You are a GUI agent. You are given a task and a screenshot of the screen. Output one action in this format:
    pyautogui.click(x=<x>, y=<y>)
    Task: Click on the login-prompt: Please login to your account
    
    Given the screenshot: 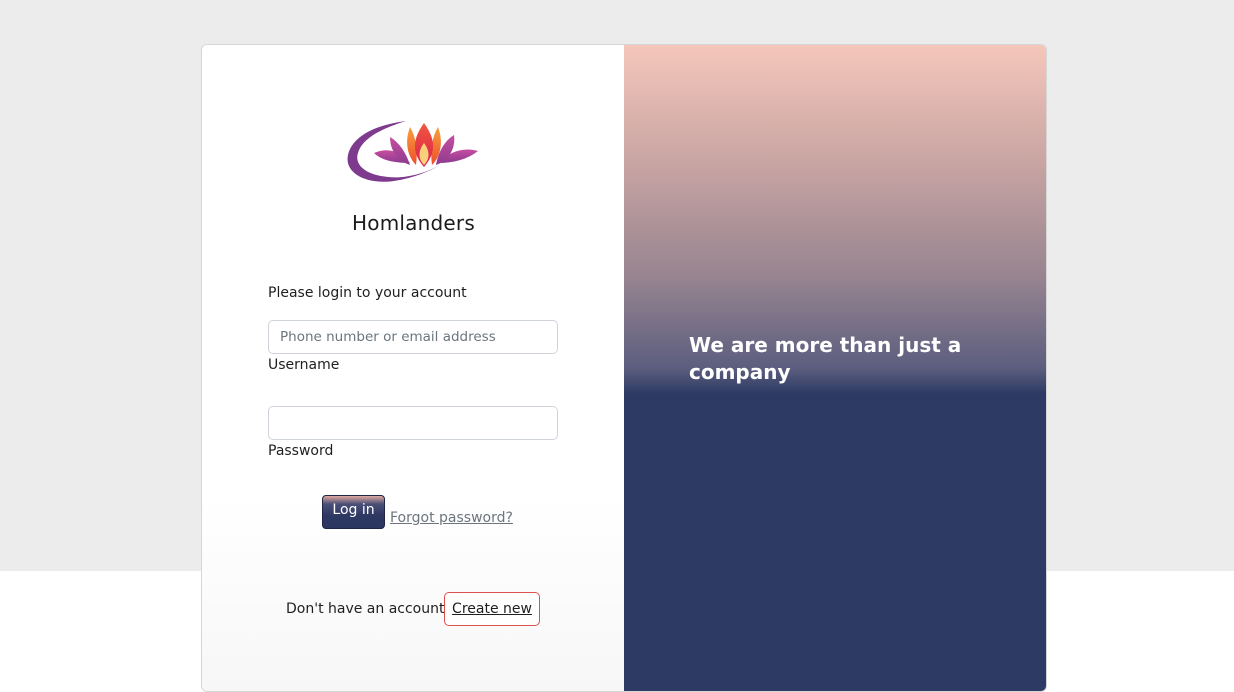 What is the action you would take?
    pyautogui.click(x=367, y=293)
    